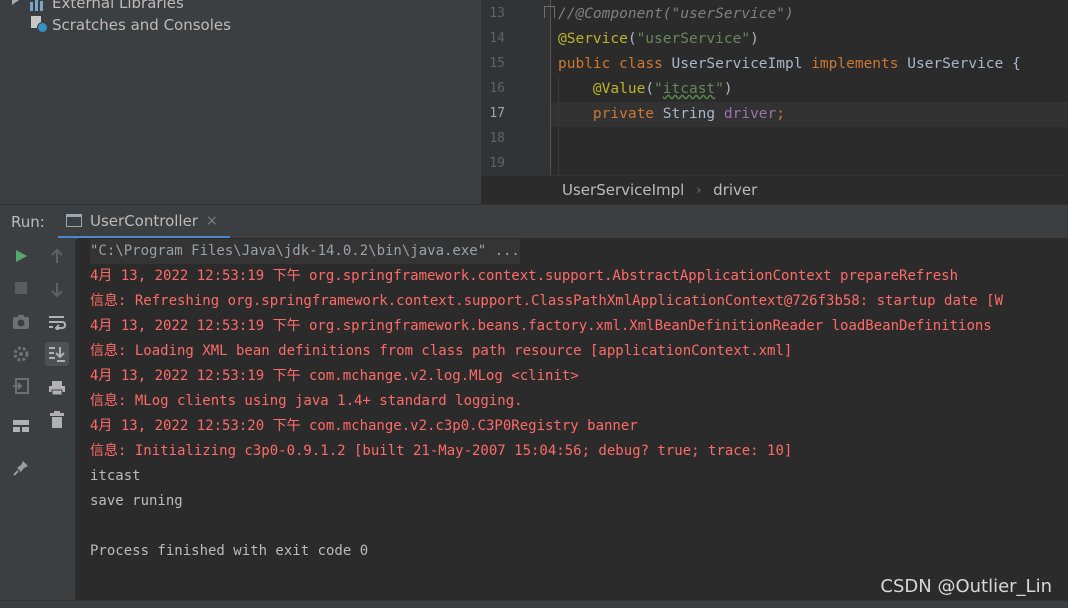 This screenshot has height=608, width=1068. Describe the element at coordinates (549, 12) in the screenshot. I see `fold-marker-icon` at that location.